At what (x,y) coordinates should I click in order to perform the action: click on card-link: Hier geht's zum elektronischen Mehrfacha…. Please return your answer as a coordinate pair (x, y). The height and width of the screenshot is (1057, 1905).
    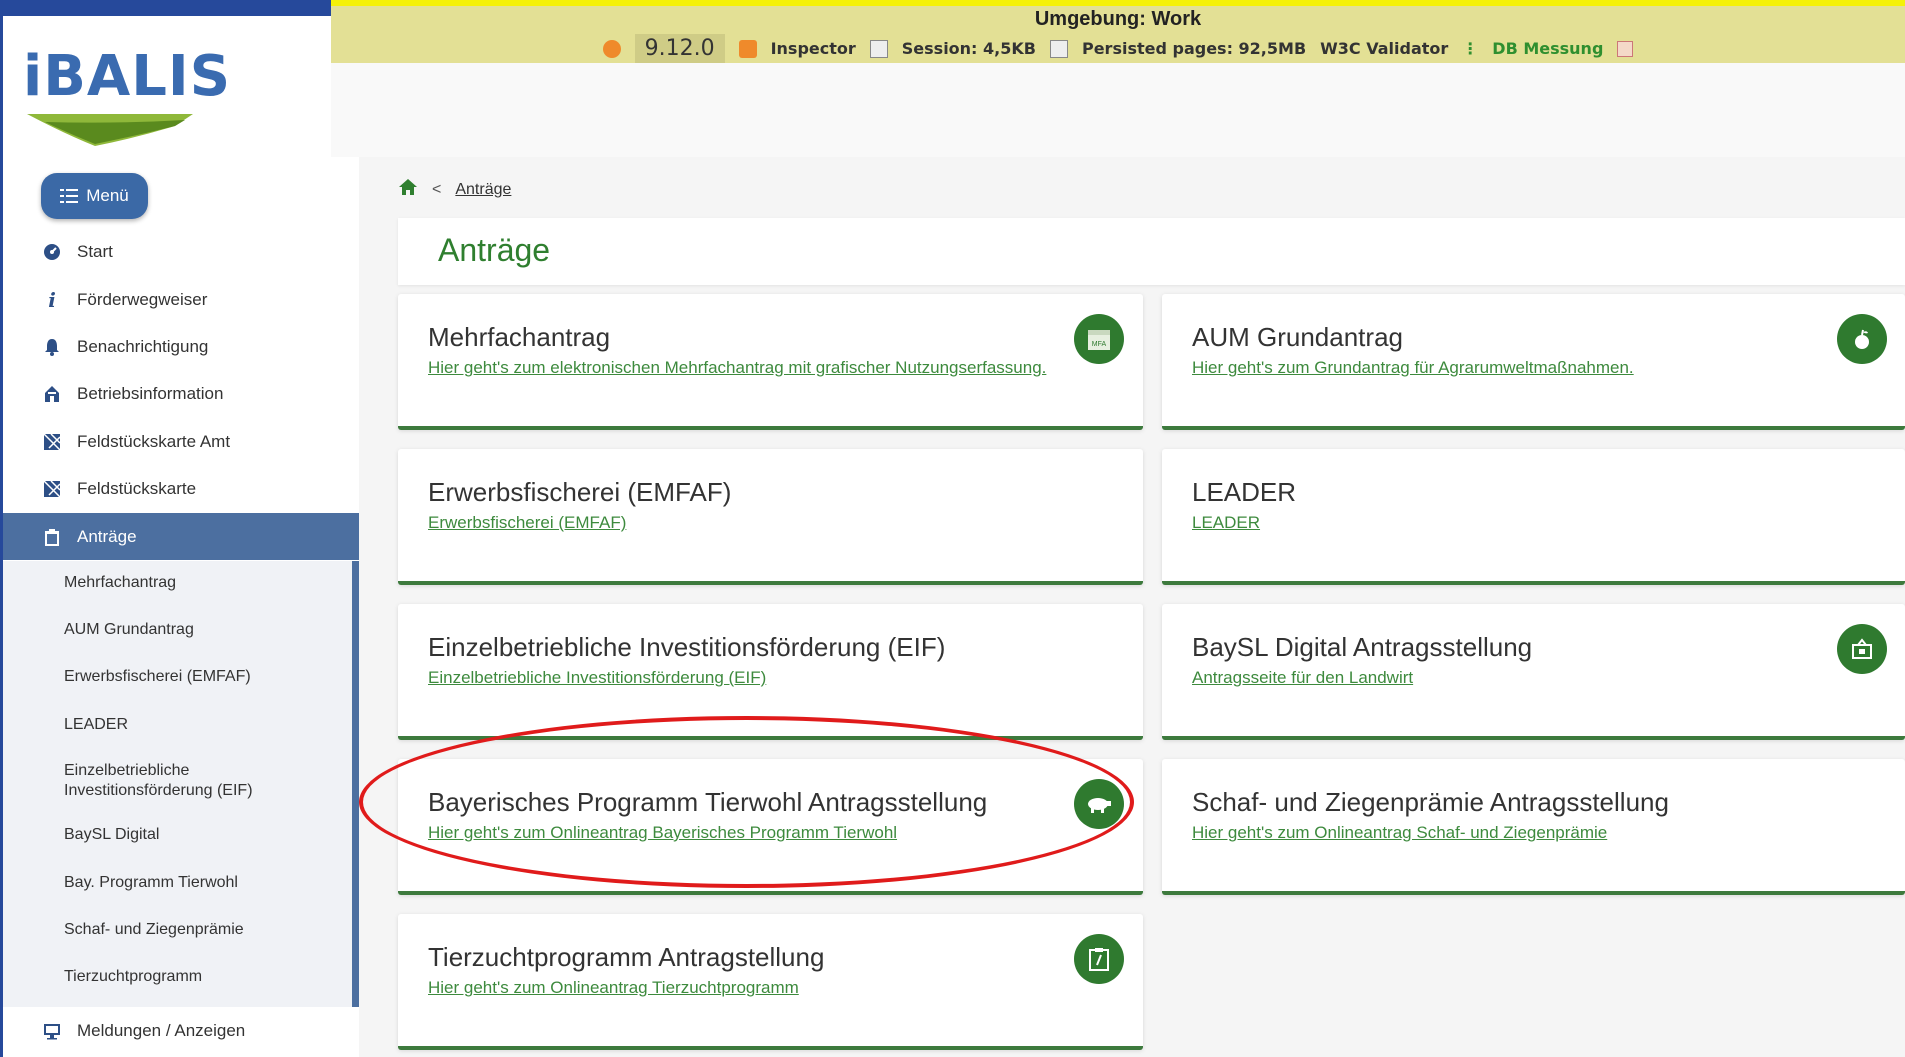
    Looking at the image, I should click on (737, 368).